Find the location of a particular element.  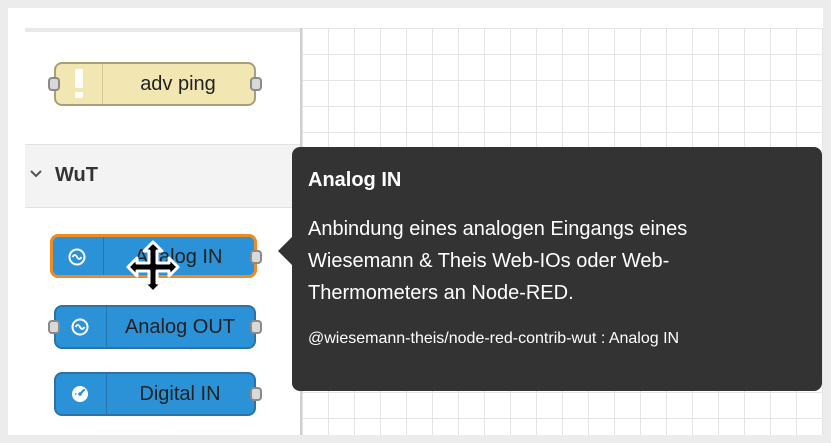

gauge-icon is located at coordinates (80, 394).